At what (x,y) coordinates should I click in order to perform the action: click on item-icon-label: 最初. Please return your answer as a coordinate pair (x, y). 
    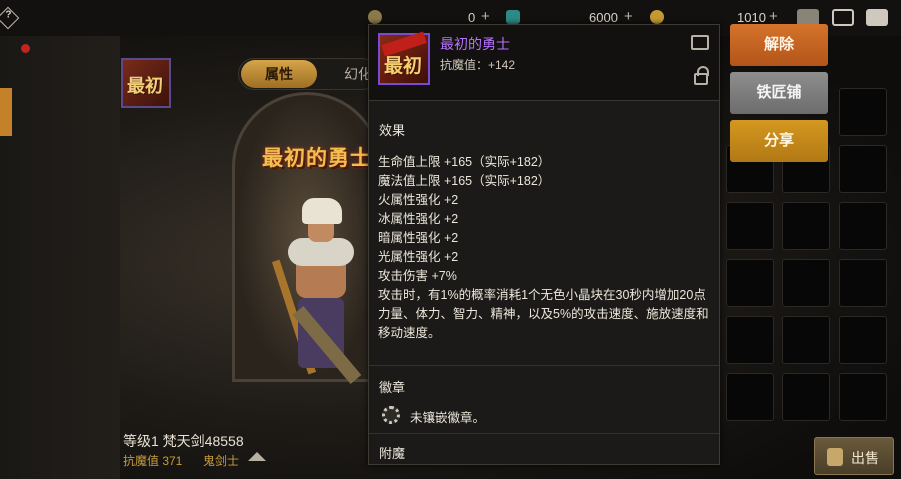
    Looking at the image, I should click on (403, 66).